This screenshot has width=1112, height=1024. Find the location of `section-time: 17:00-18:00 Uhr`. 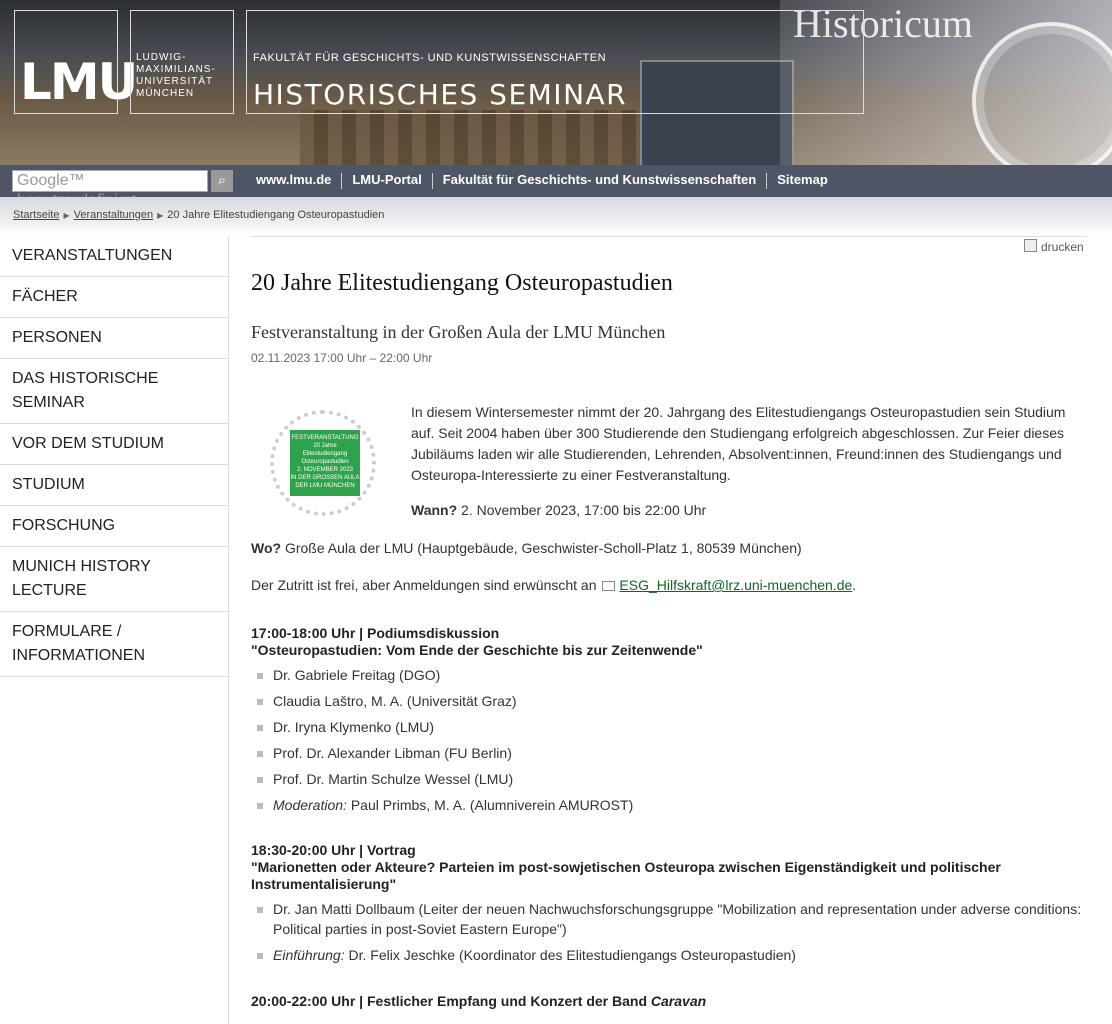

section-time: 17:00-18:00 Uhr is located at coordinates (303, 633).